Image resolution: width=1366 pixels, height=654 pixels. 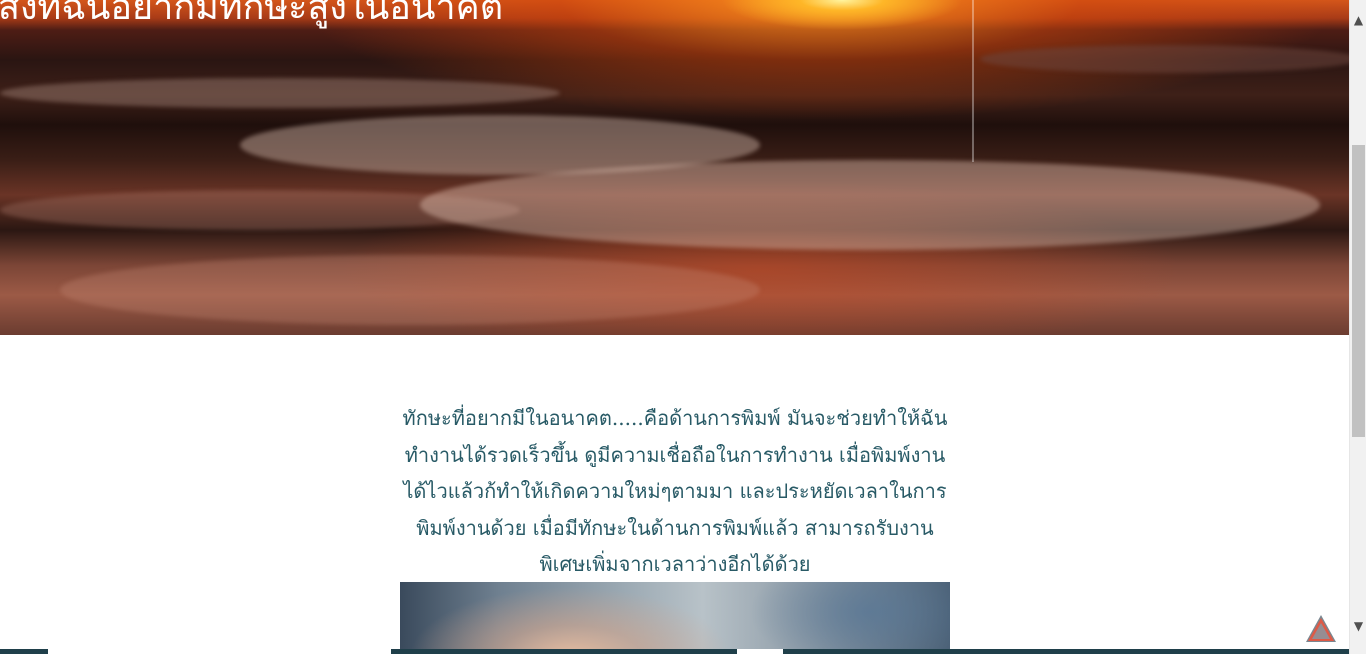 I want to click on footer-bar, so click(x=674, y=651).